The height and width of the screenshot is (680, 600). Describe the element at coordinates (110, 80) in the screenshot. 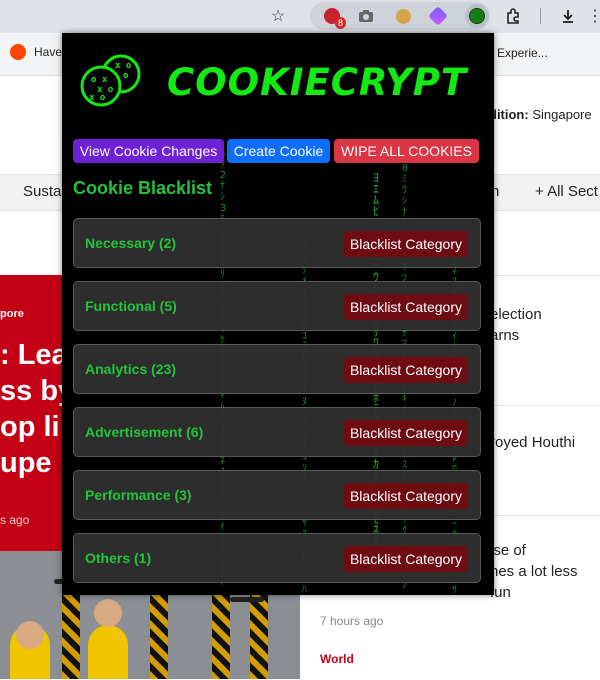

I see `cookie-logo-icon: o x x o x o x o o` at that location.